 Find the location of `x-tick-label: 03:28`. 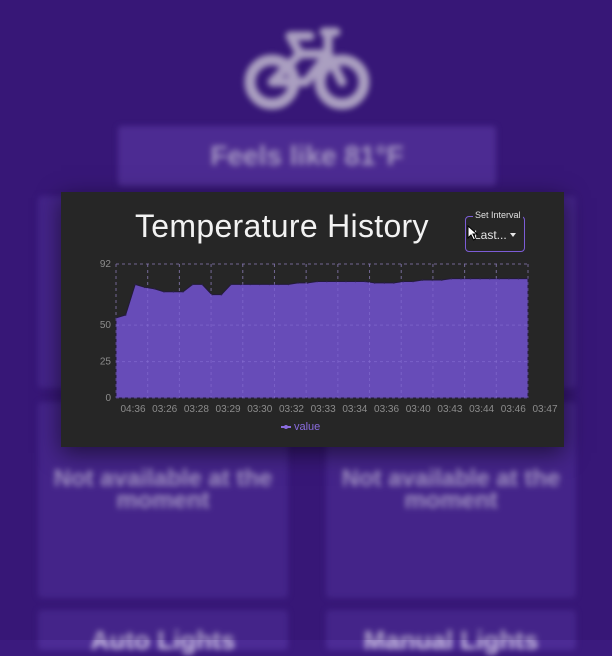

x-tick-label: 03:28 is located at coordinates (196, 409).